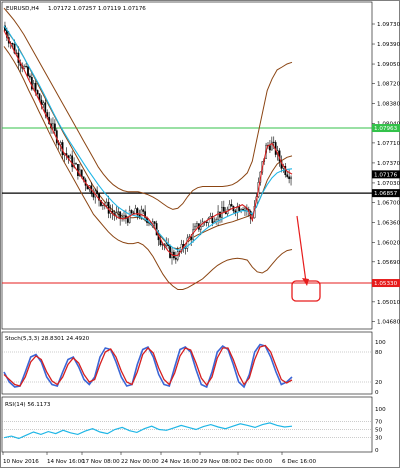 The height and width of the screenshot is (468, 400). Describe the element at coordinates (101, 462) in the screenshot. I see `x-tick-label: 17 Nov 08:00` at that location.